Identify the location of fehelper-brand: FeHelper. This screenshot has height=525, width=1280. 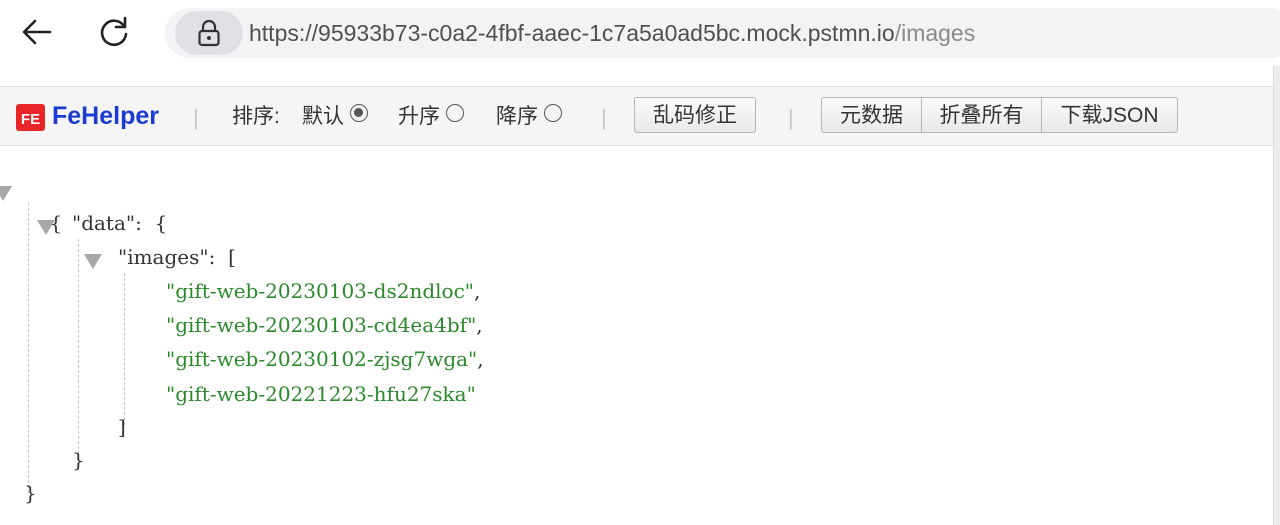
(105, 116).